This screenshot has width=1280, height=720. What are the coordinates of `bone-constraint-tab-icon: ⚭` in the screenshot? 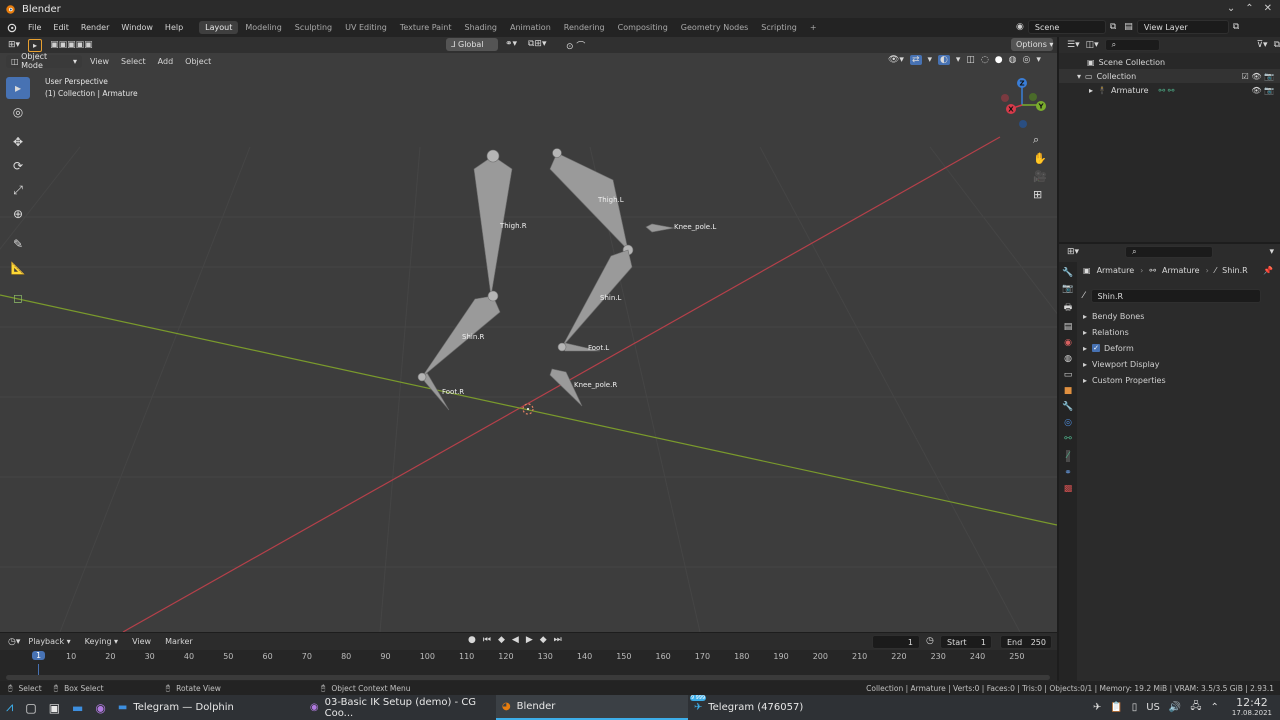 It's located at (1068, 473).